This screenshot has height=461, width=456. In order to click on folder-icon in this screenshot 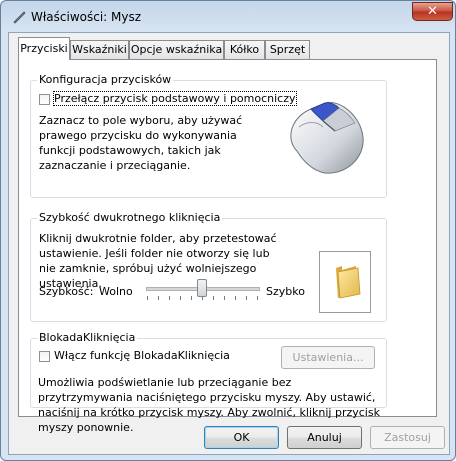, I will do `click(346, 282)`.